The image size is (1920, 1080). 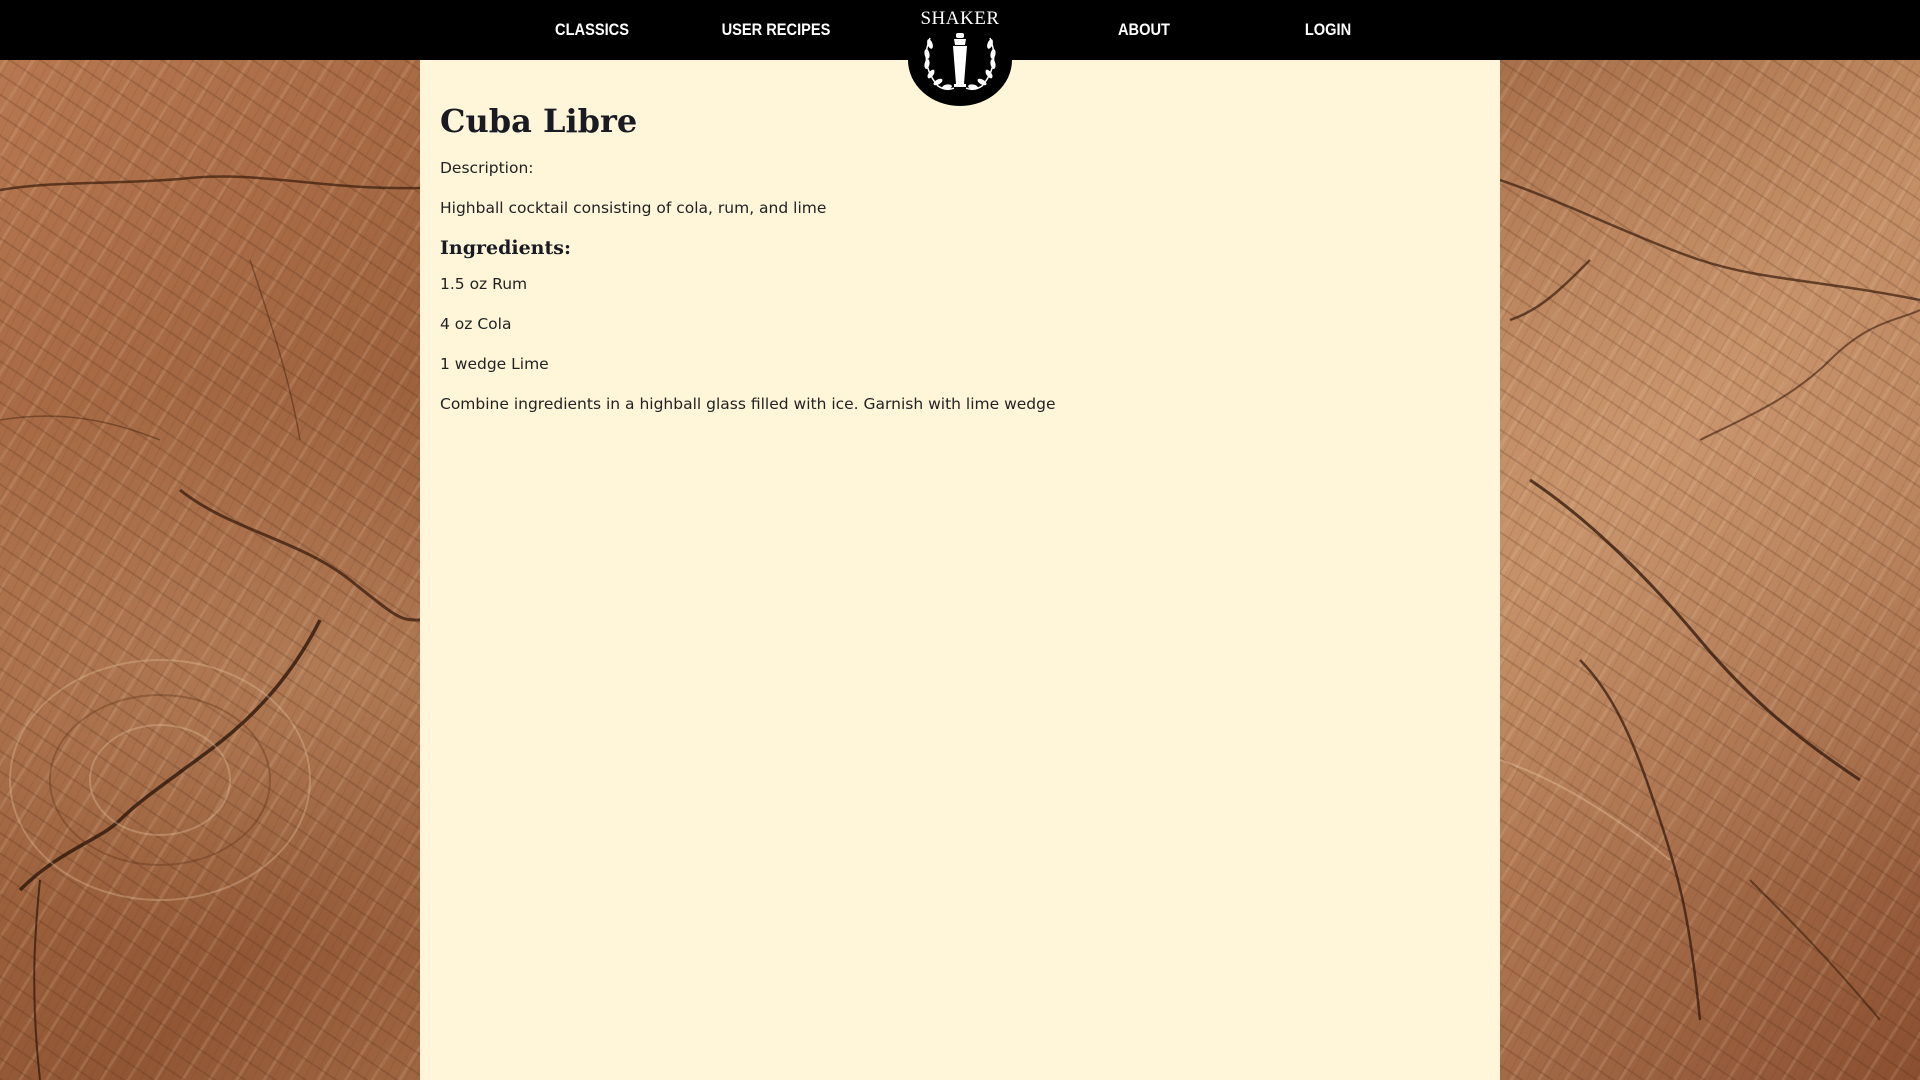 What do you see at coordinates (591, 30) in the screenshot?
I see `nav-link-classics: CLASSICS` at bounding box center [591, 30].